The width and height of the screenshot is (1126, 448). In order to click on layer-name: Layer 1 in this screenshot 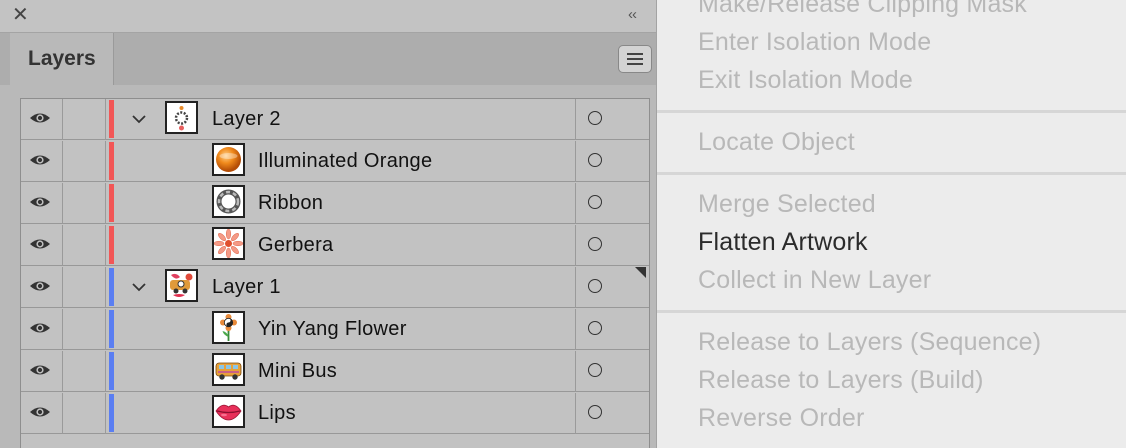, I will do `click(246, 287)`.